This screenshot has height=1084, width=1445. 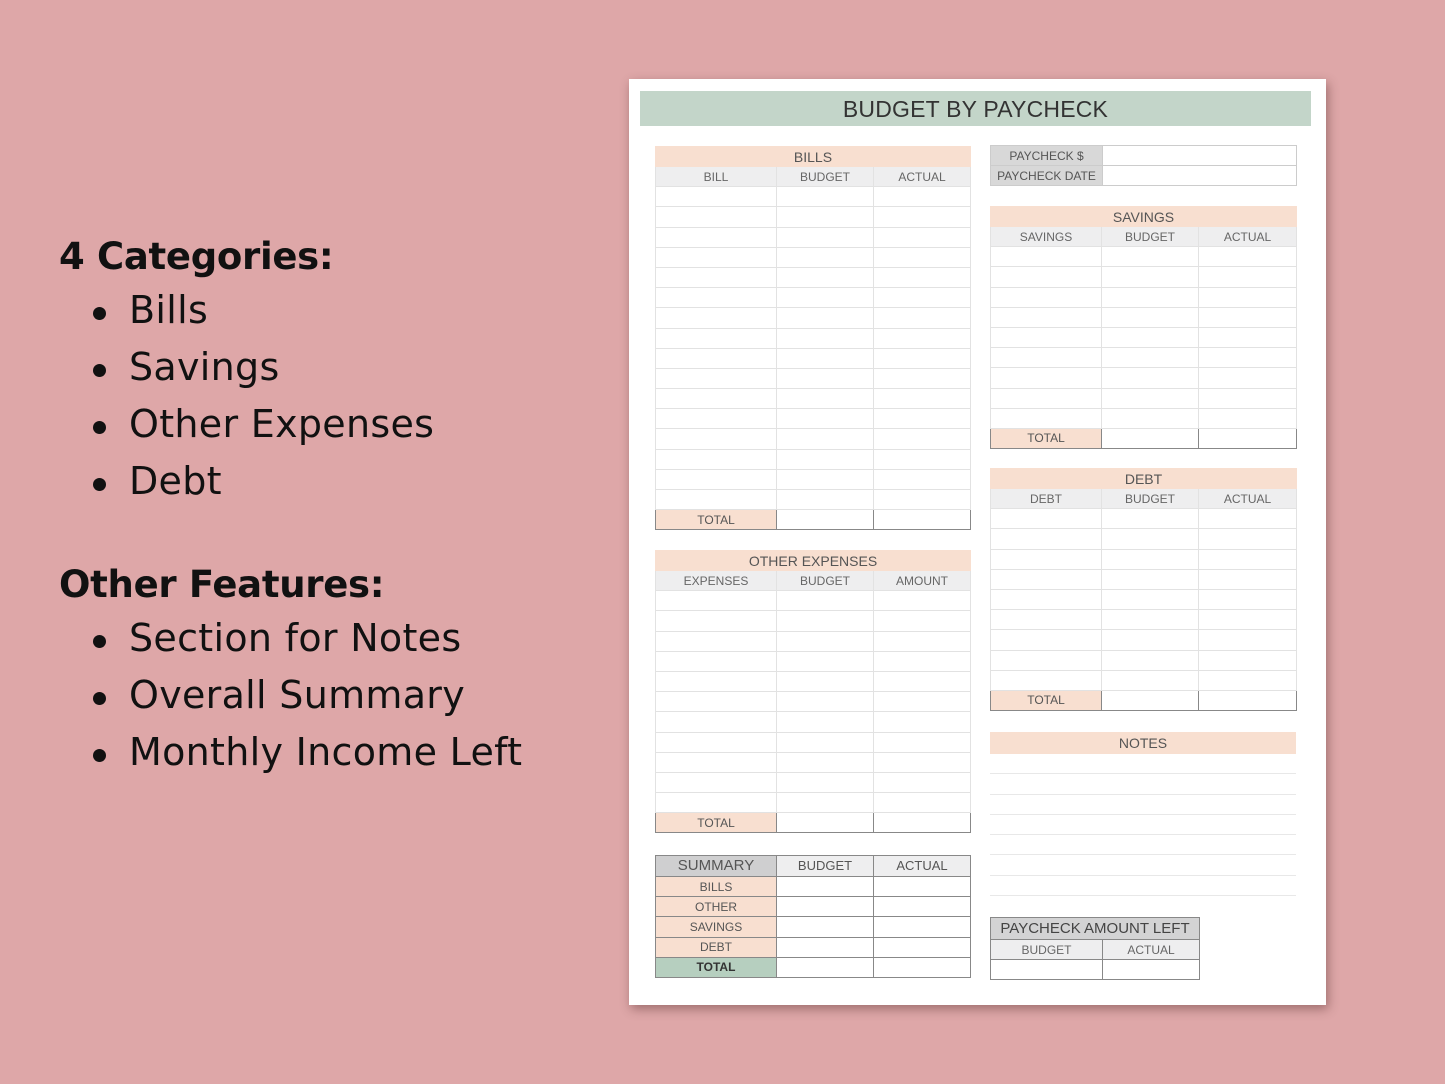 I want to click on total-amount-cell, so click(x=922, y=823).